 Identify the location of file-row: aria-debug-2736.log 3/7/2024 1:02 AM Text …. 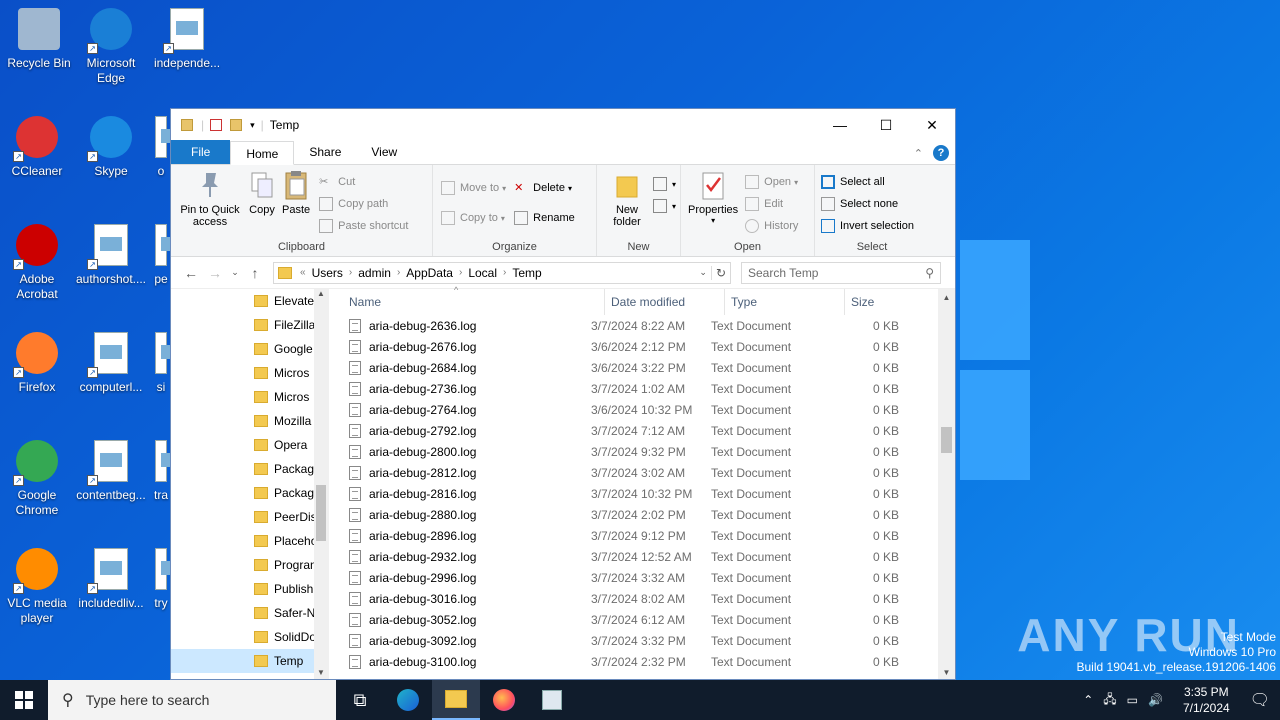
(642, 388).